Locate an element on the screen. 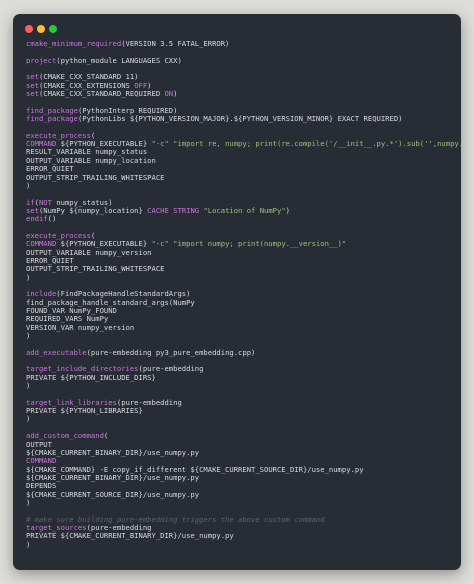  code-token: cmake_minimum_required is located at coordinates (74, 43).